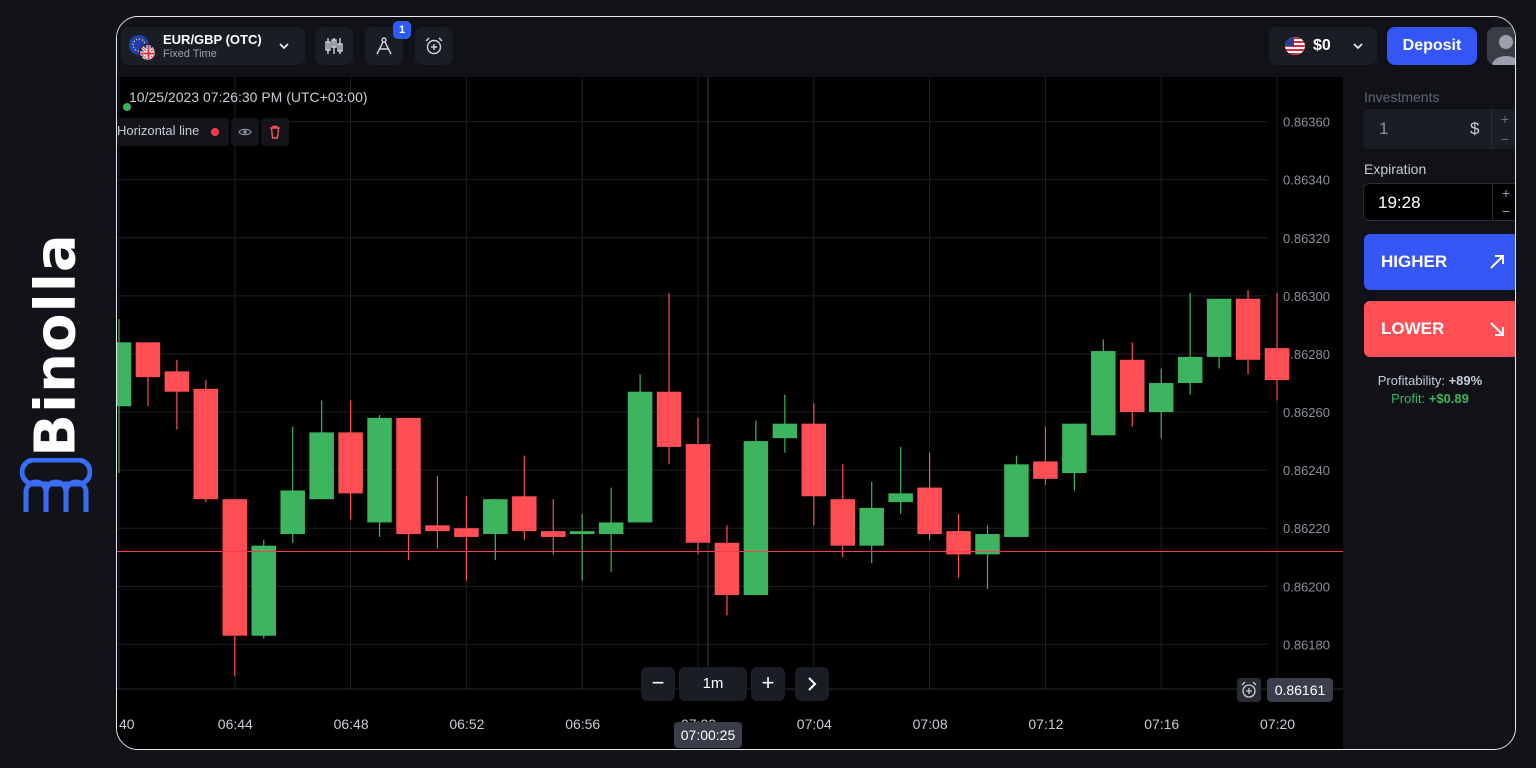 Image resolution: width=1536 pixels, height=768 pixels. I want to click on expiration-value: 19:28, so click(1399, 202).